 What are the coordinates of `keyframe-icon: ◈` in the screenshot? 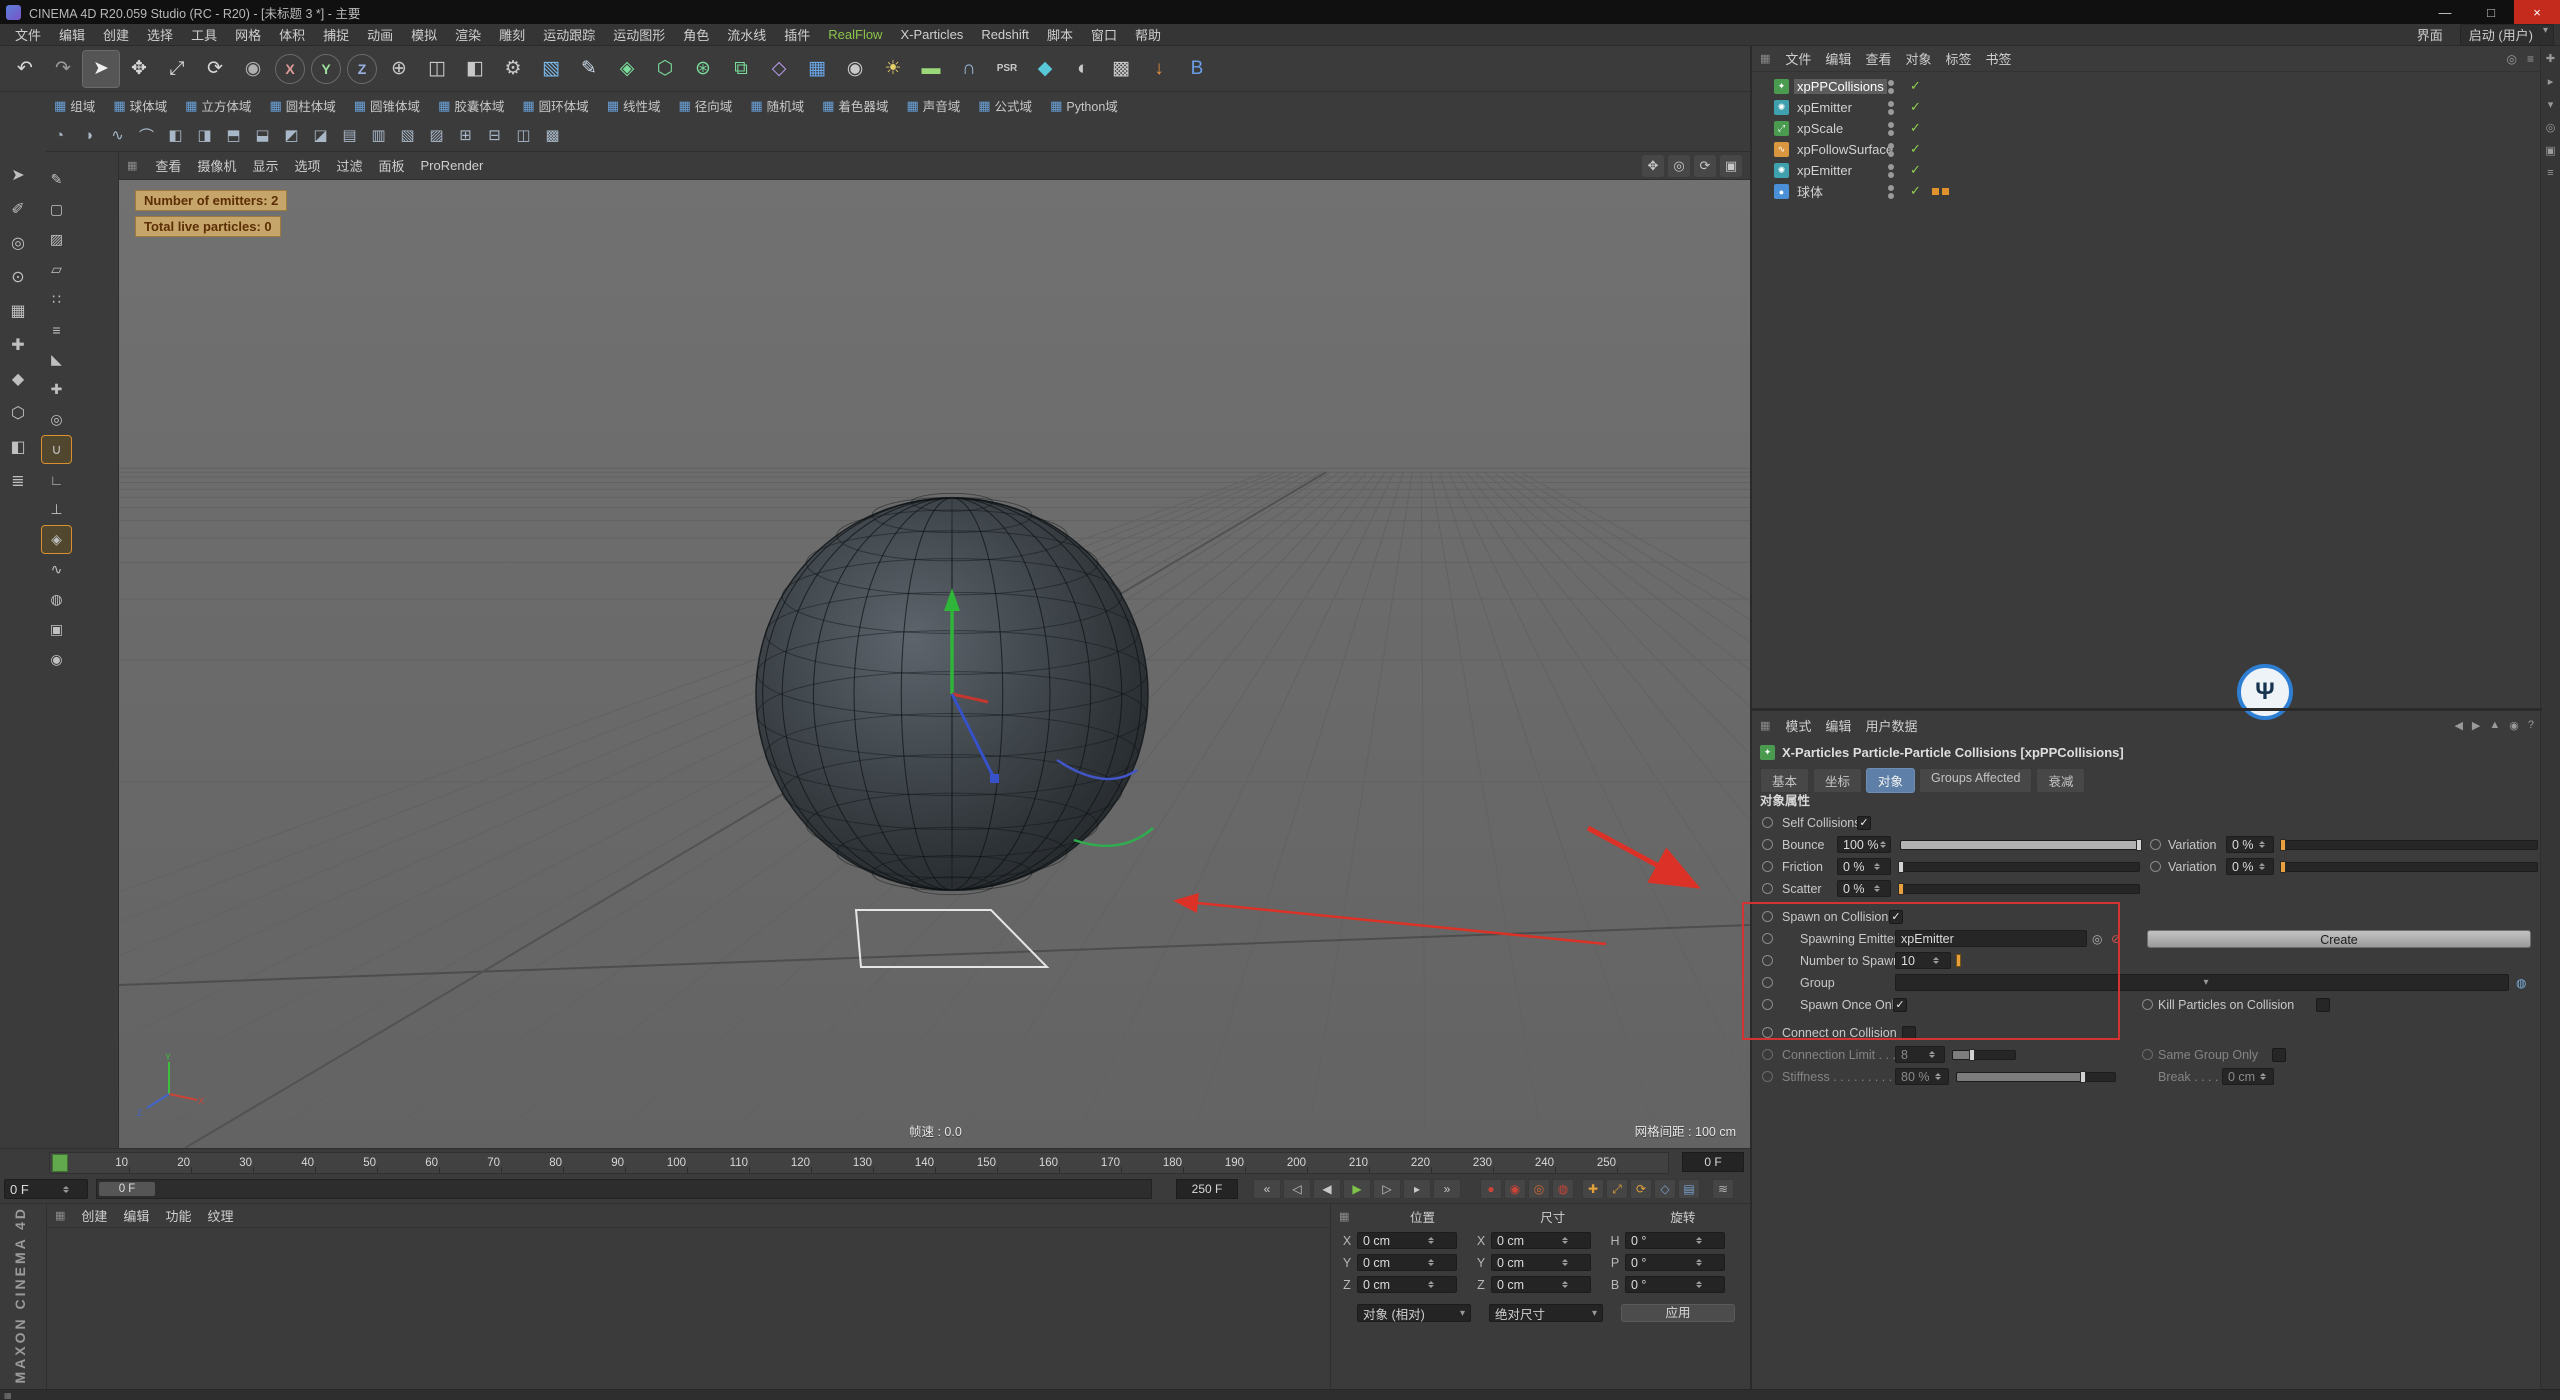 It's located at (56, 539).